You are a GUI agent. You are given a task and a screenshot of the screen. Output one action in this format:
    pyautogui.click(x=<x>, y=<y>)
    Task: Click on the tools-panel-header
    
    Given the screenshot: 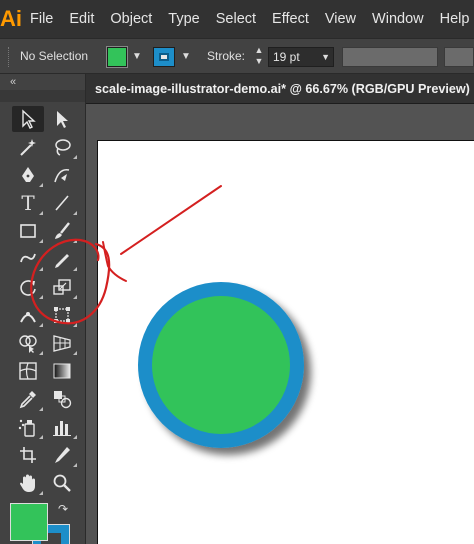 What is the action you would take?
    pyautogui.click(x=42, y=96)
    